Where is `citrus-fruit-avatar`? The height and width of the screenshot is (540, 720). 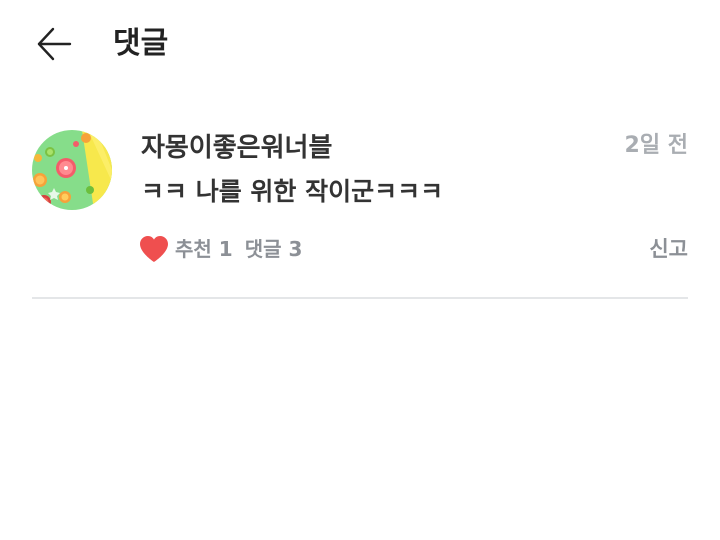 citrus-fruit-avatar is located at coordinates (72, 170).